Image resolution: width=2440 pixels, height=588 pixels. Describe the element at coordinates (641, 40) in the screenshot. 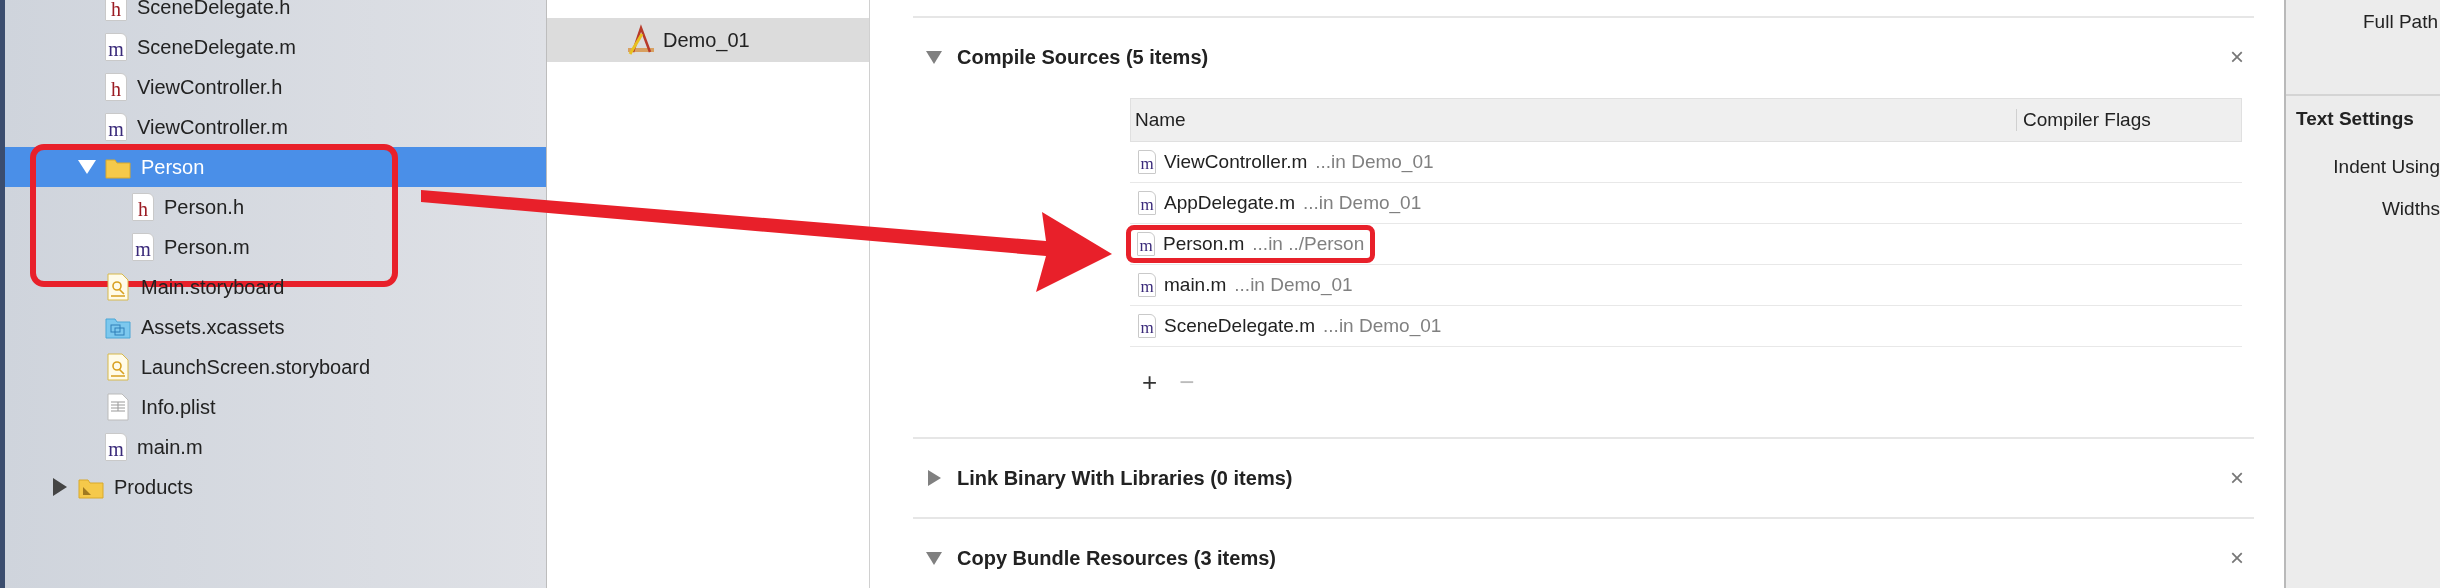

I see `app-icon` at that location.